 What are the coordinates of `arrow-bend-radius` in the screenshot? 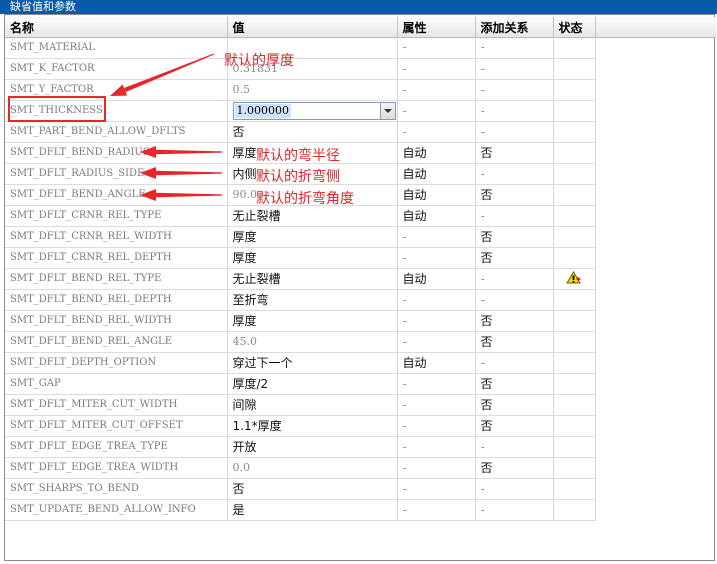 It's located at (181, 152).